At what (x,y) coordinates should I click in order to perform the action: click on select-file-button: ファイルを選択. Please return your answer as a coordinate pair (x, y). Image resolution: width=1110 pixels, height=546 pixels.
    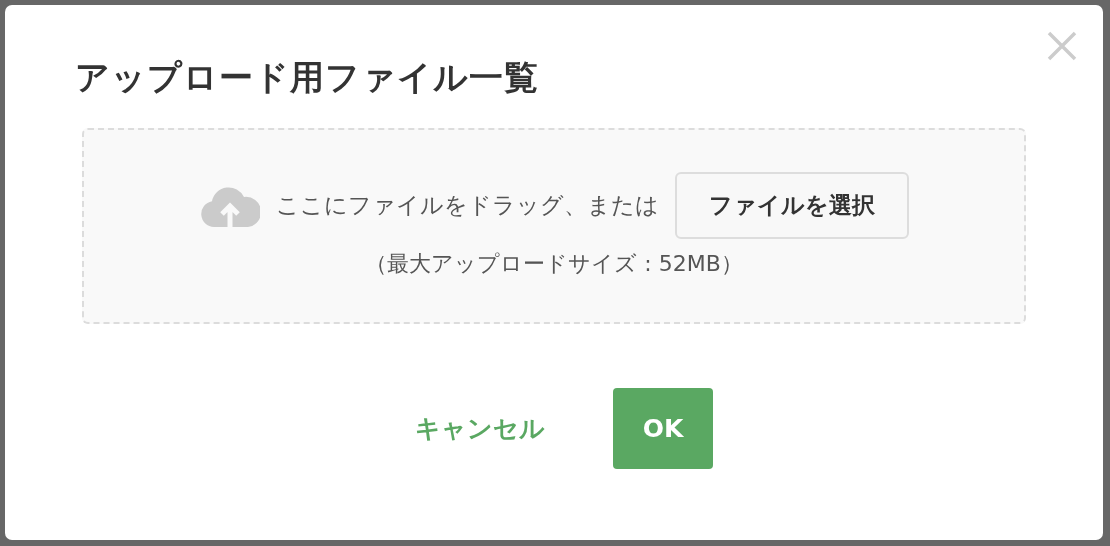
    Looking at the image, I should click on (791, 205).